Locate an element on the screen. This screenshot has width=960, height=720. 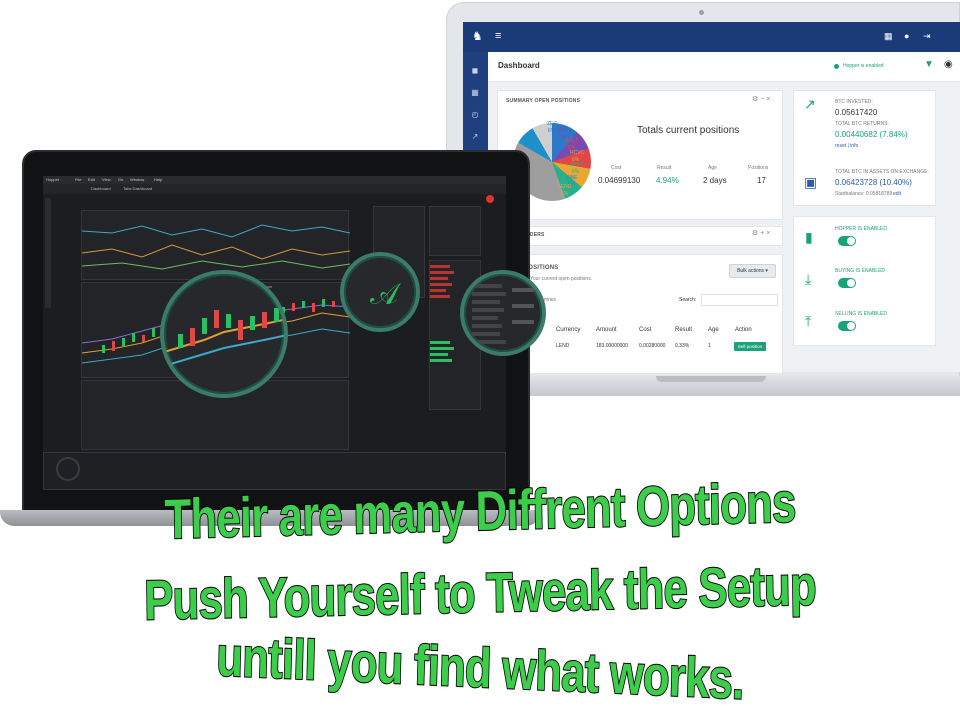
menu-item: Edit is located at coordinates (91, 179).